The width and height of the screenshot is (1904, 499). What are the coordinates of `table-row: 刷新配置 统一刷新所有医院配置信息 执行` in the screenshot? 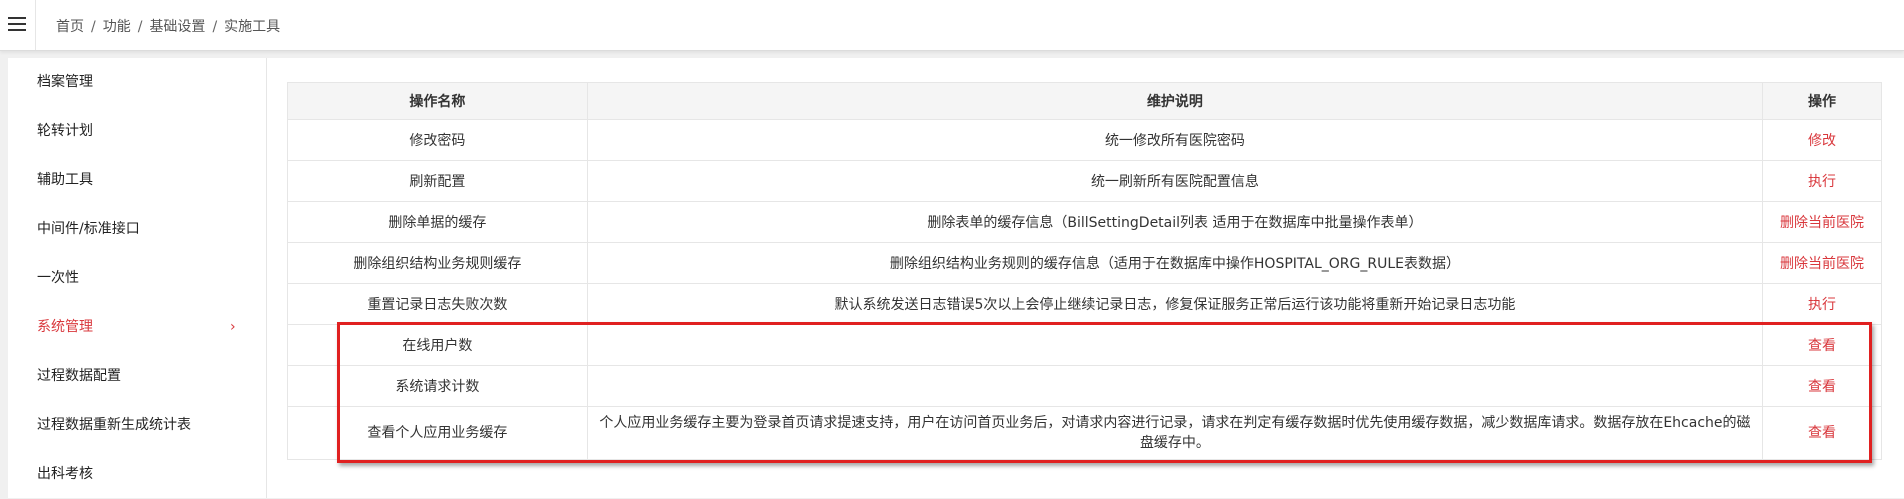 It's located at (1084, 181).